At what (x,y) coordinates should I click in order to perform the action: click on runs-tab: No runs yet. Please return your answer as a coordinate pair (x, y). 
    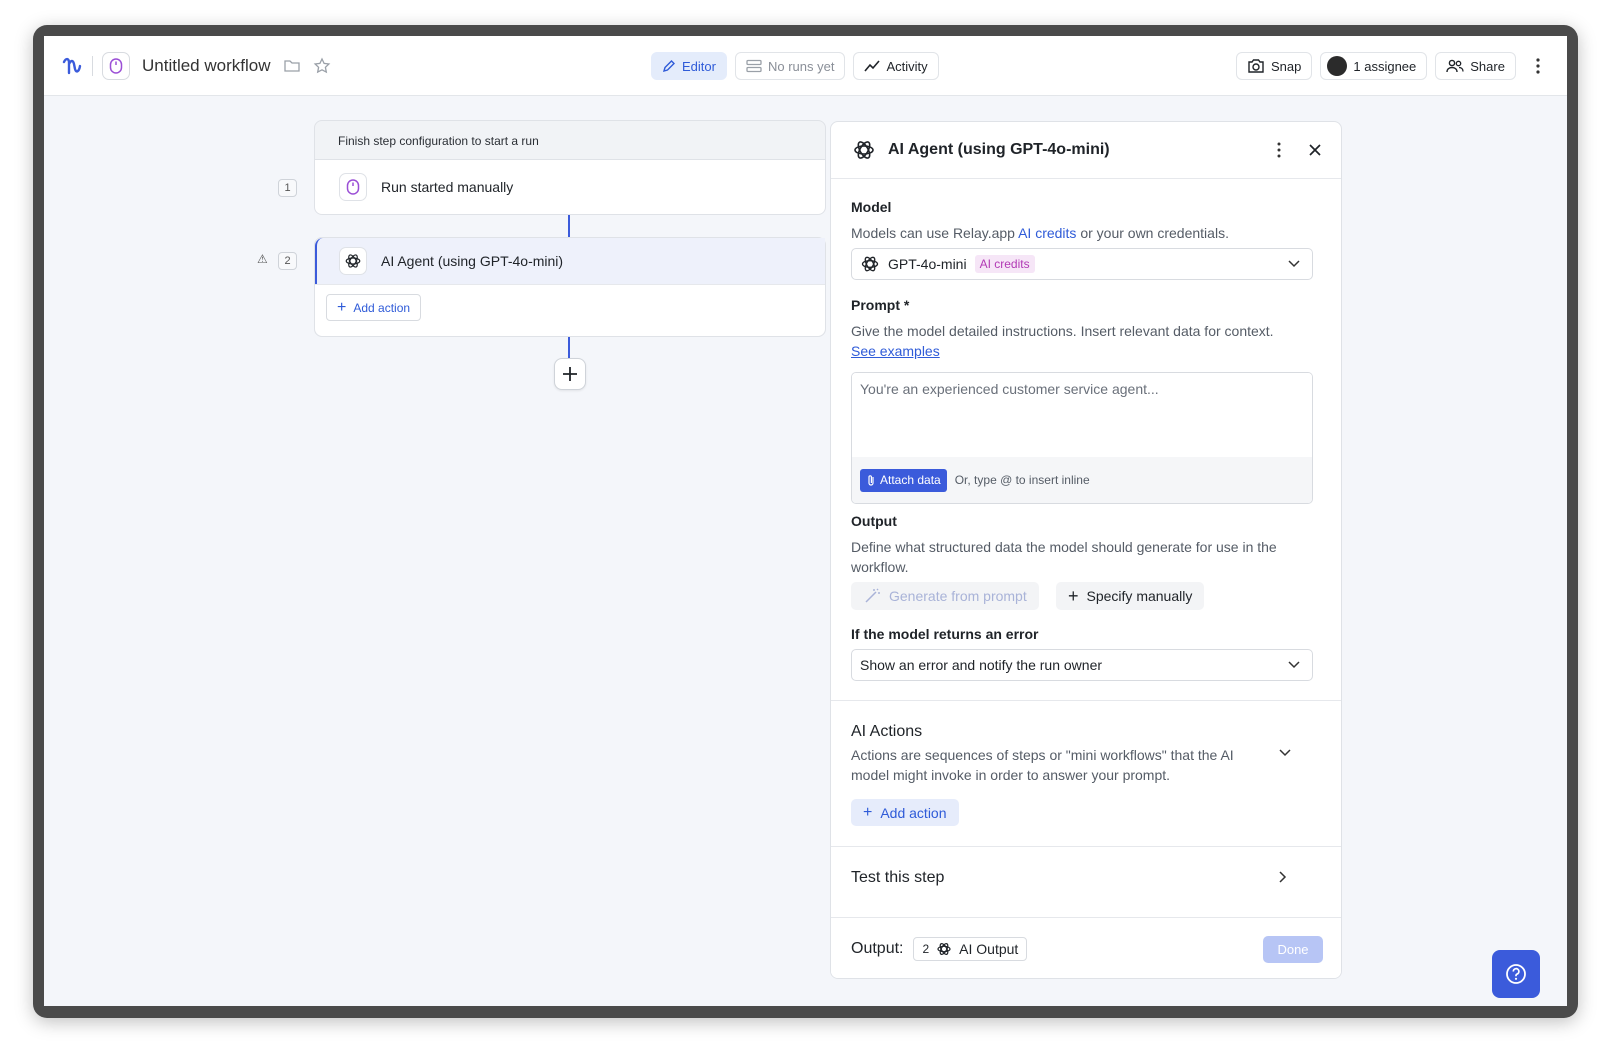
    Looking at the image, I should click on (790, 66).